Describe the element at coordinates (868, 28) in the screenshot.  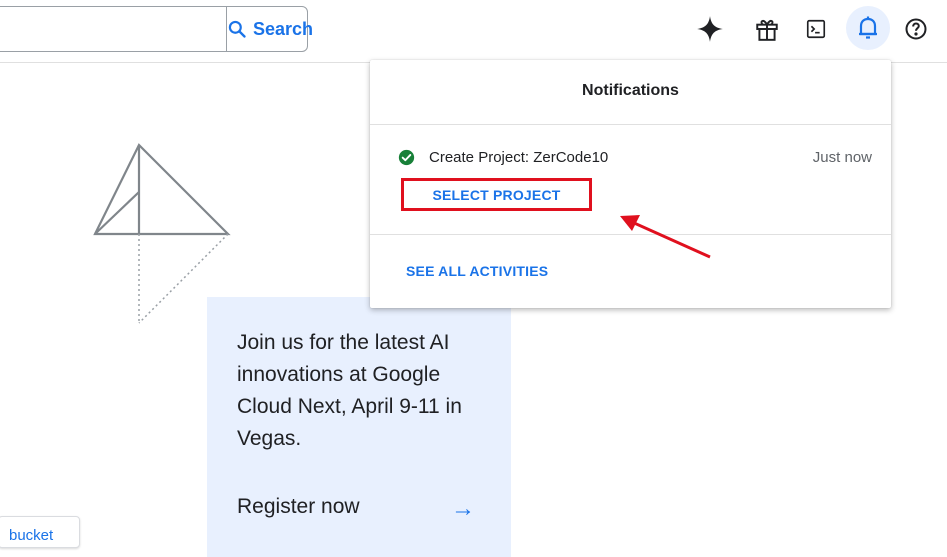
I see `notifications-bell-icon` at that location.